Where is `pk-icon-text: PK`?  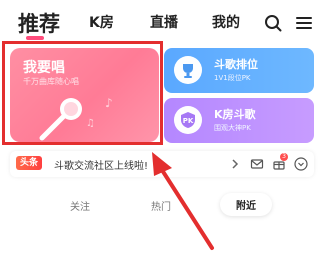 pk-icon-text: PK is located at coordinates (188, 121).